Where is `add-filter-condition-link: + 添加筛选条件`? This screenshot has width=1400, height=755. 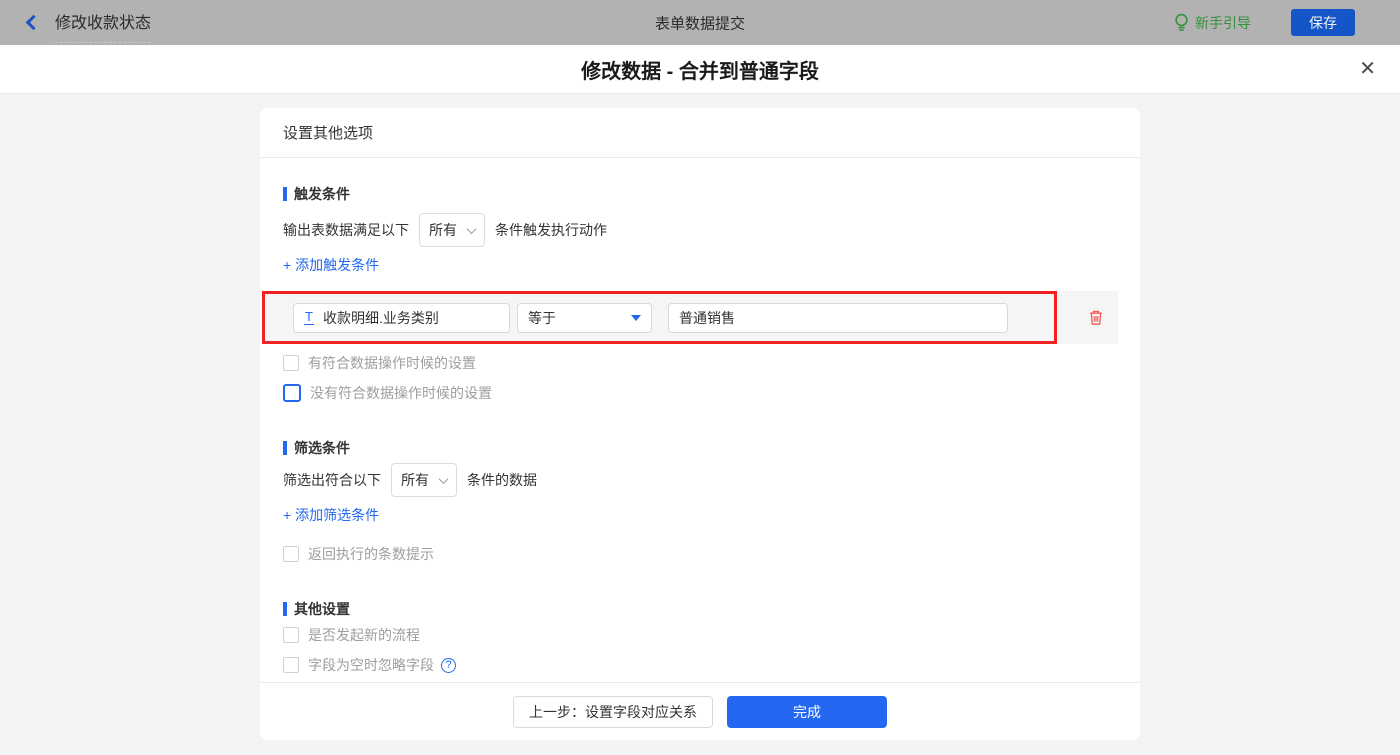 add-filter-condition-link: + 添加筛选条件 is located at coordinates (331, 514).